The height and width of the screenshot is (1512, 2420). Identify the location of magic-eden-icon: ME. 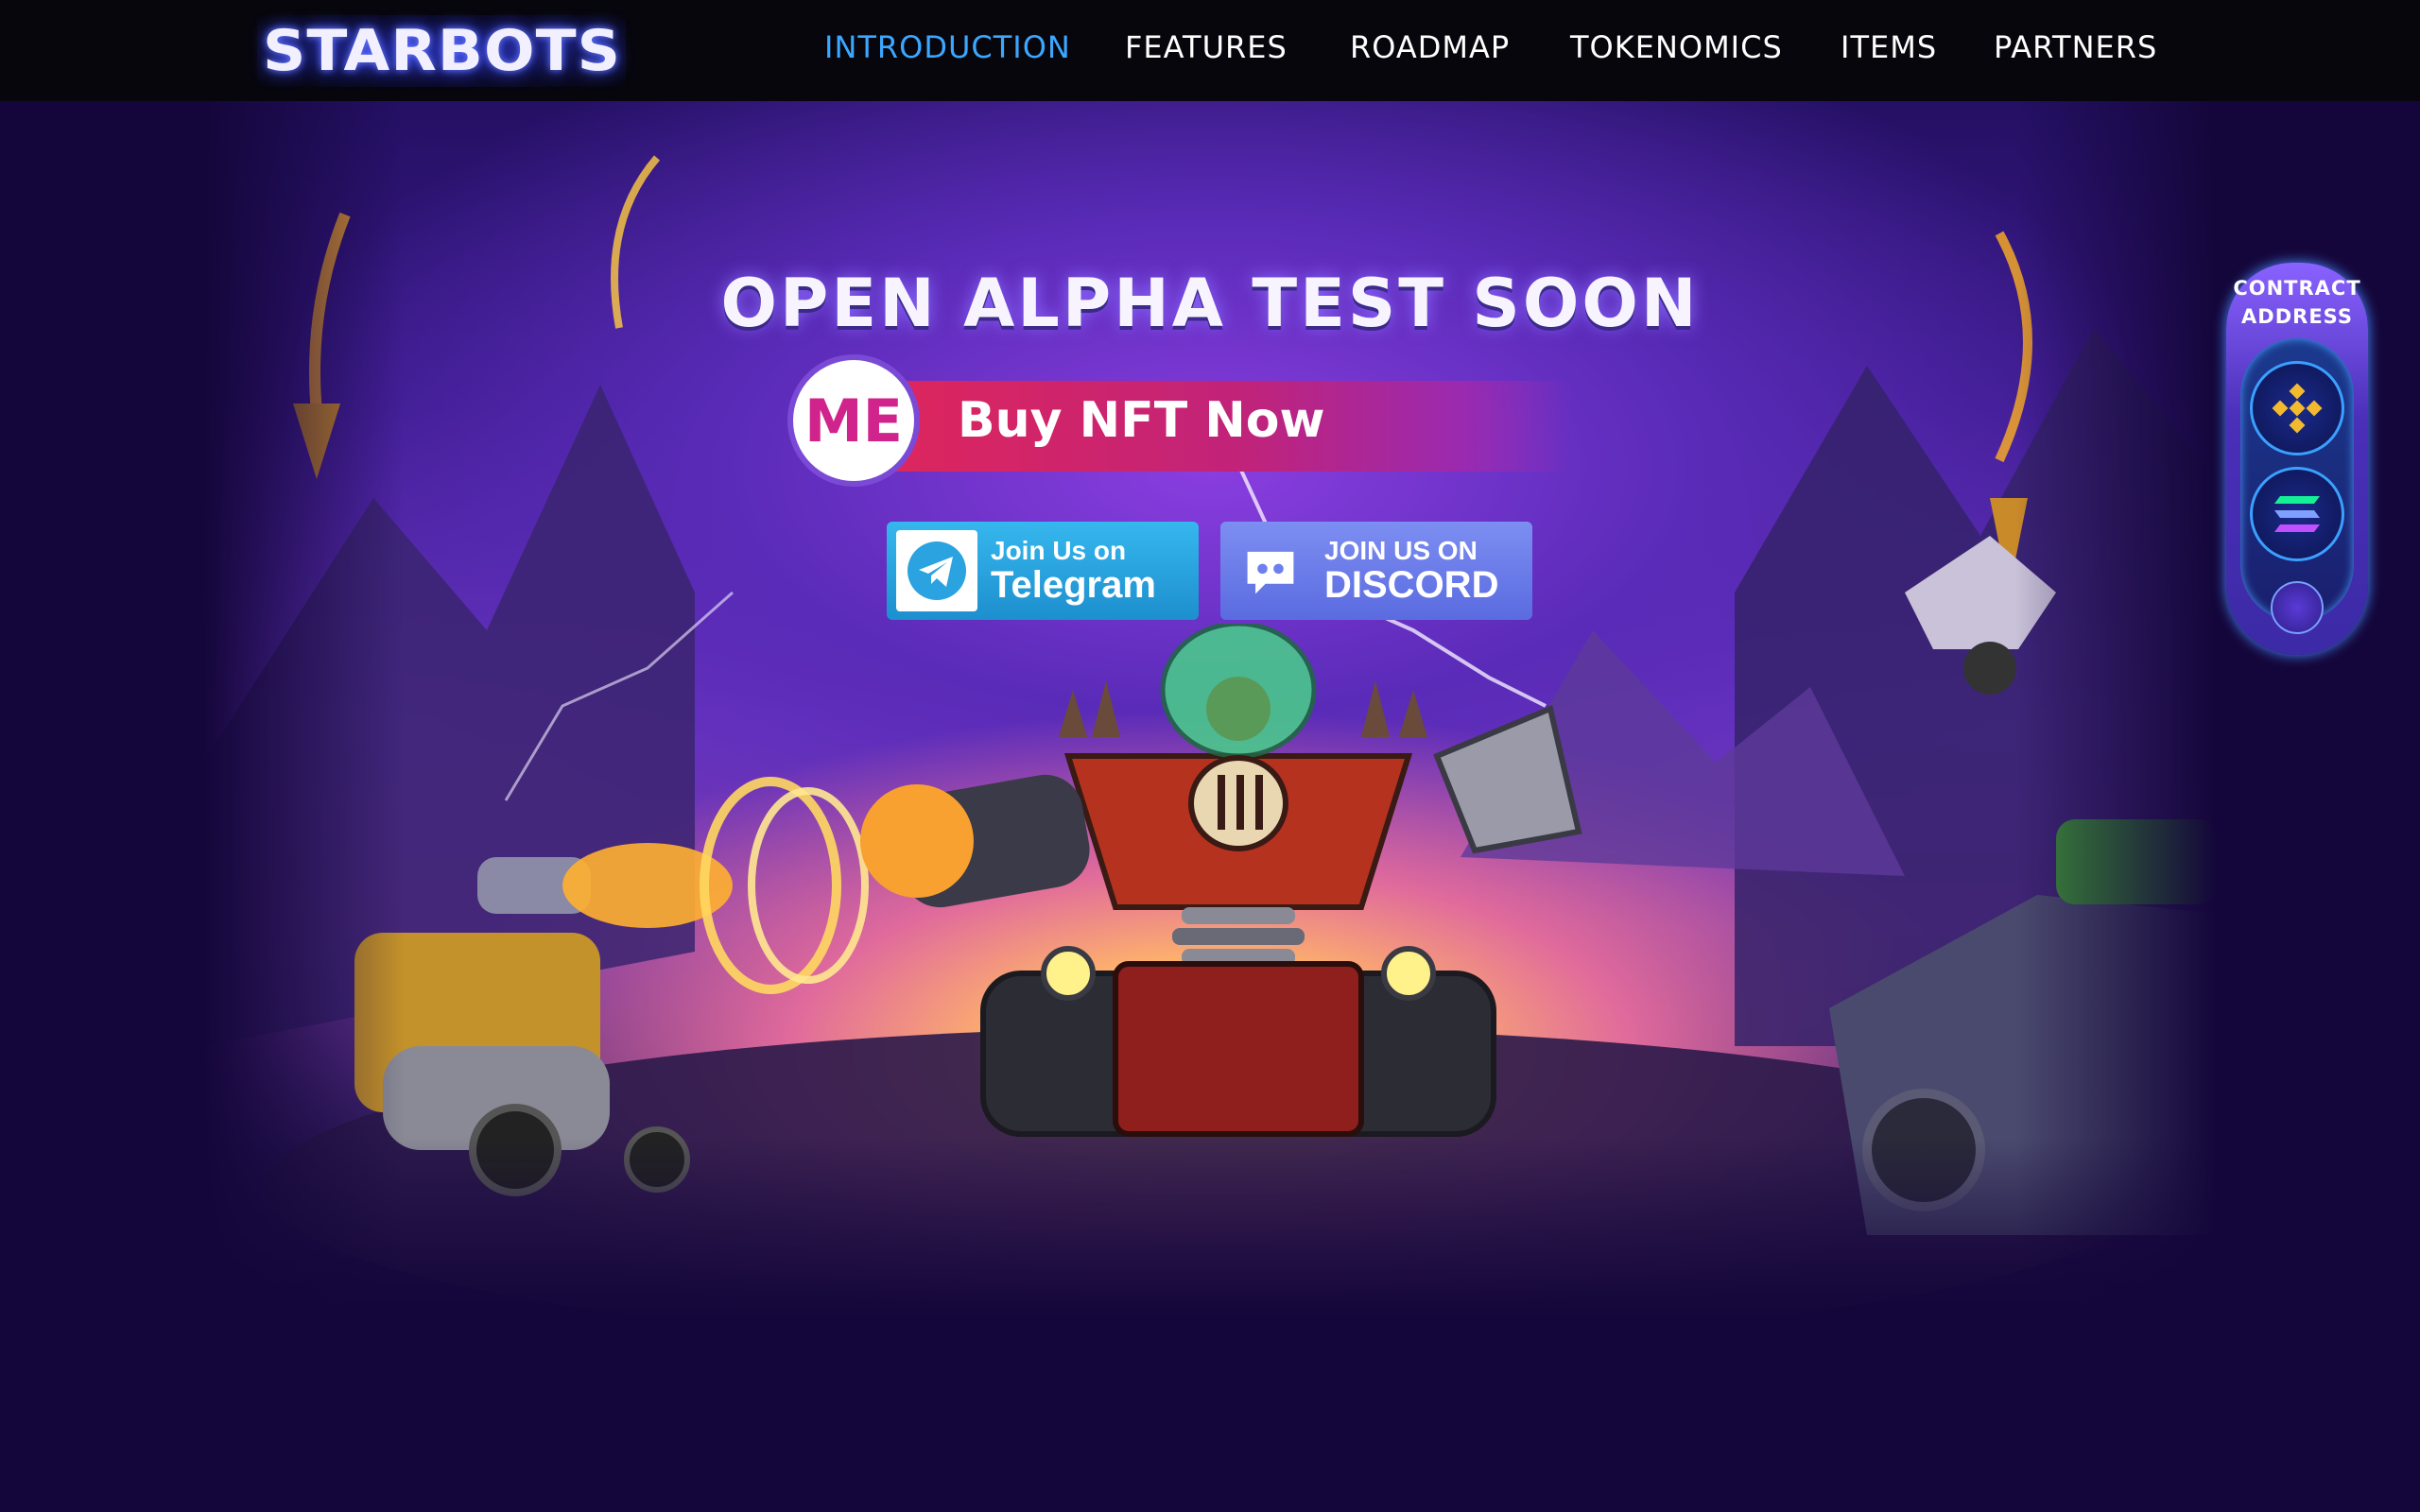
(853, 420).